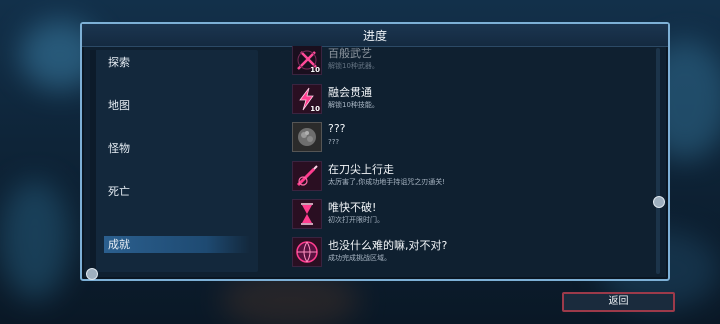 This screenshot has width=720, height=324. What do you see at coordinates (472, 100) in the screenshot?
I see `achievement-item: 10 融会贯通 解锁10种技能。` at bounding box center [472, 100].